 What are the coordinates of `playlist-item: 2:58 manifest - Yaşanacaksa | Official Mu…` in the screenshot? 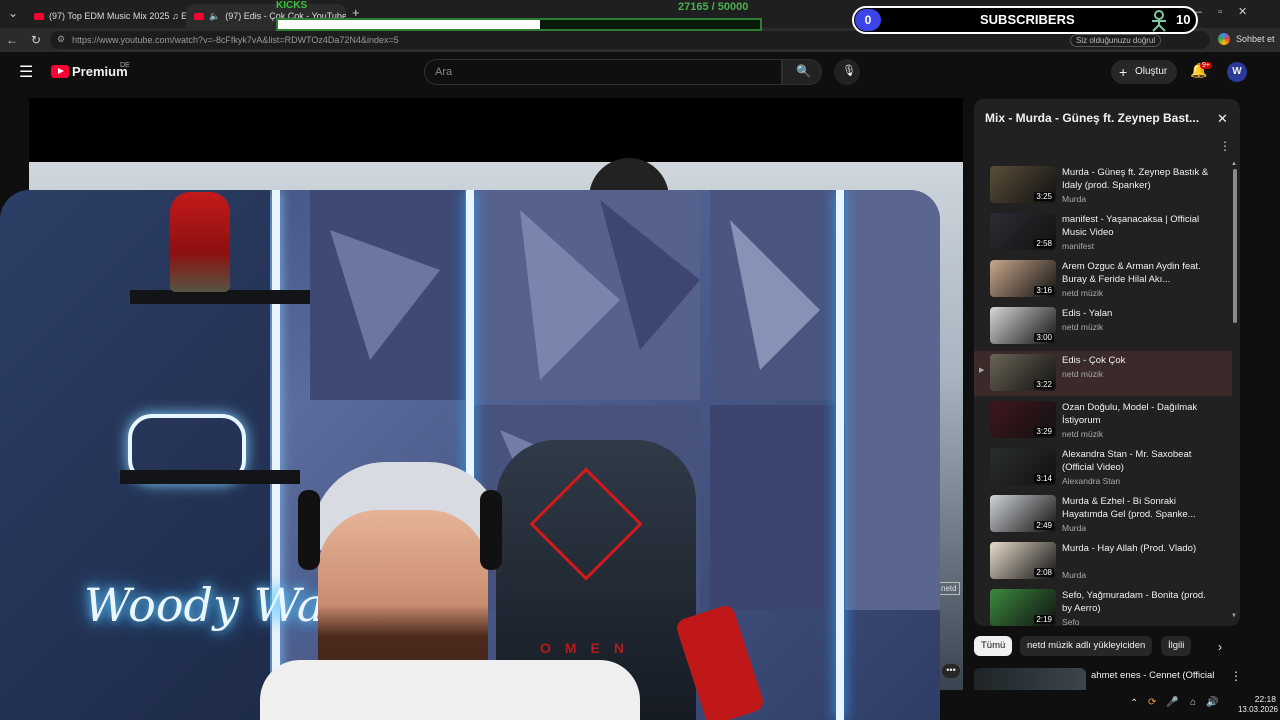 It's located at (1103, 232).